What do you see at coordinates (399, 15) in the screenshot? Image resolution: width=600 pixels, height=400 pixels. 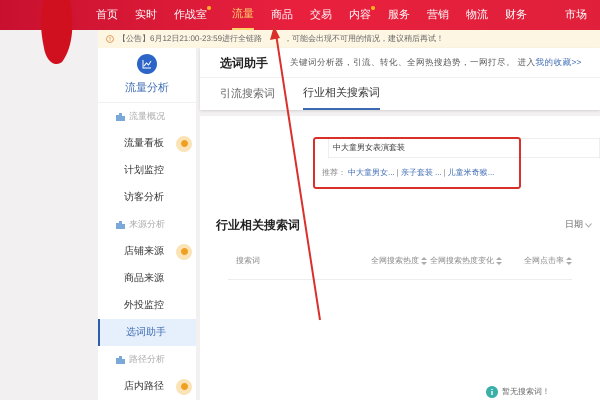 I see `nav-tab: 服务` at bounding box center [399, 15].